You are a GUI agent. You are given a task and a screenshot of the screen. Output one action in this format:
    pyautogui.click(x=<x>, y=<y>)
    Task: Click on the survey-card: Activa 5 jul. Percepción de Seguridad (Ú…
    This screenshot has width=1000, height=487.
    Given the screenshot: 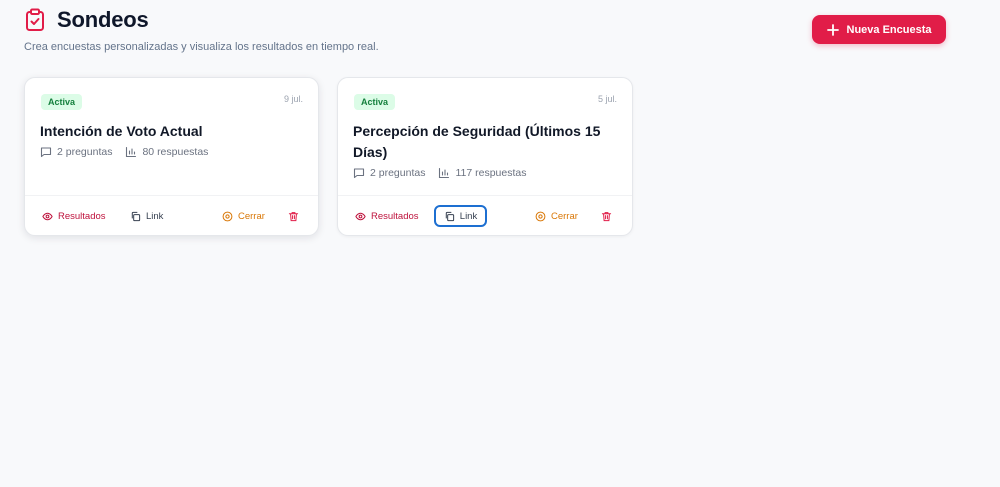 What is the action you would take?
    pyautogui.click(x=485, y=156)
    